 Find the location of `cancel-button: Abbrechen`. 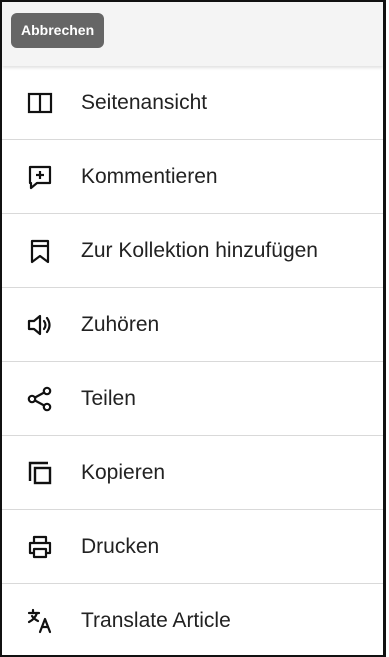

cancel-button: Abbrechen is located at coordinates (58, 30).